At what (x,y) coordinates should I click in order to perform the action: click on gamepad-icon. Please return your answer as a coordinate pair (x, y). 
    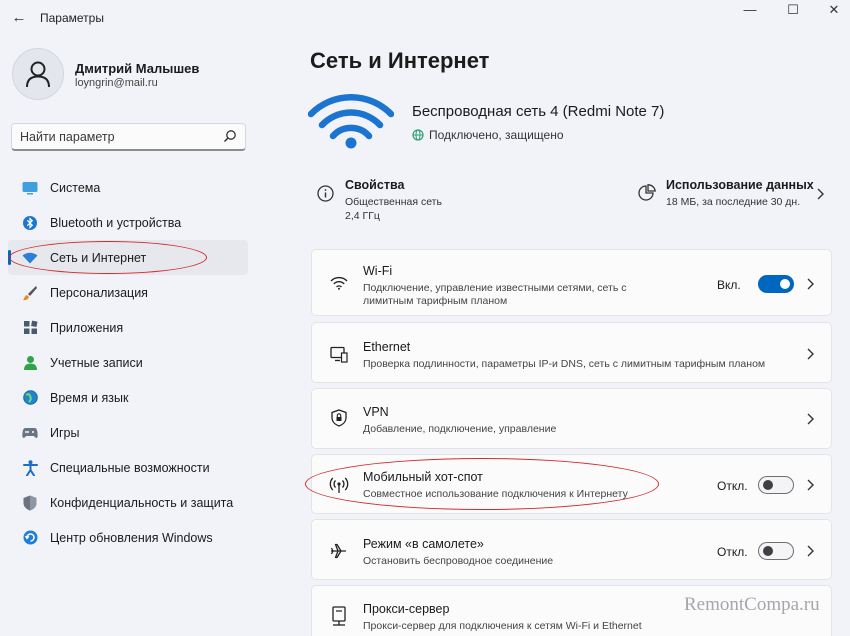
    Looking at the image, I should click on (30, 433).